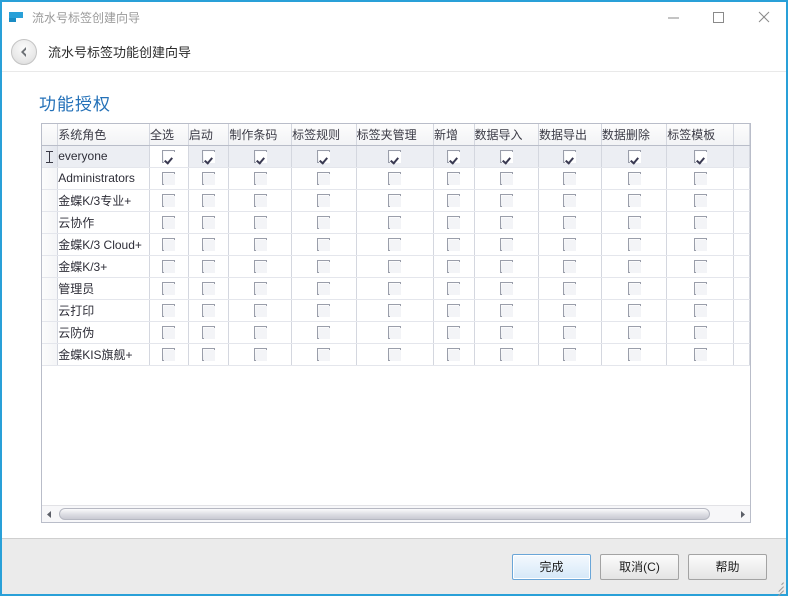 The height and width of the screenshot is (596, 788). Describe the element at coordinates (700, 157) in the screenshot. I see `checkbox-checked-icon` at that location.